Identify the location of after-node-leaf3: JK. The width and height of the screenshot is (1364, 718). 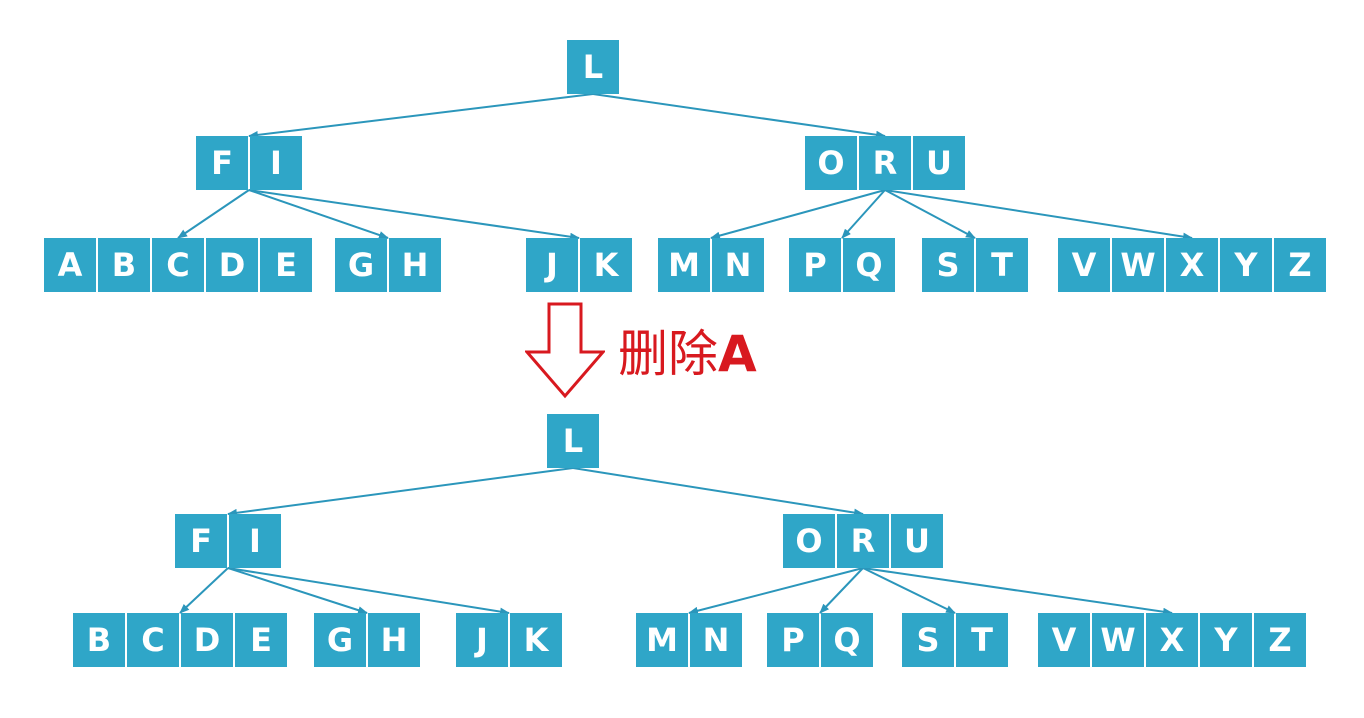
(509, 640).